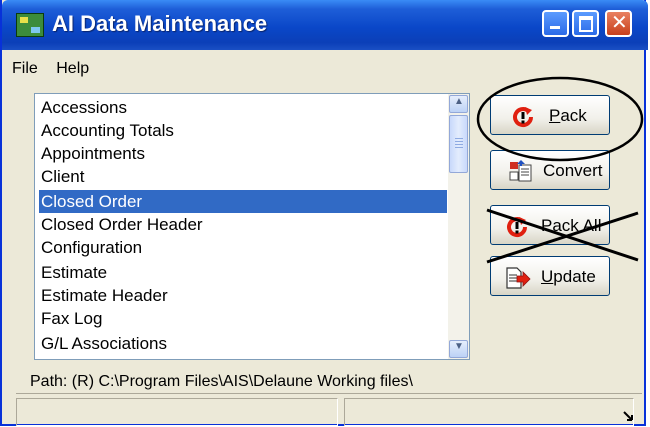 This screenshot has width=650, height=427. I want to click on scroll-down-button: ▼, so click(458, 349).